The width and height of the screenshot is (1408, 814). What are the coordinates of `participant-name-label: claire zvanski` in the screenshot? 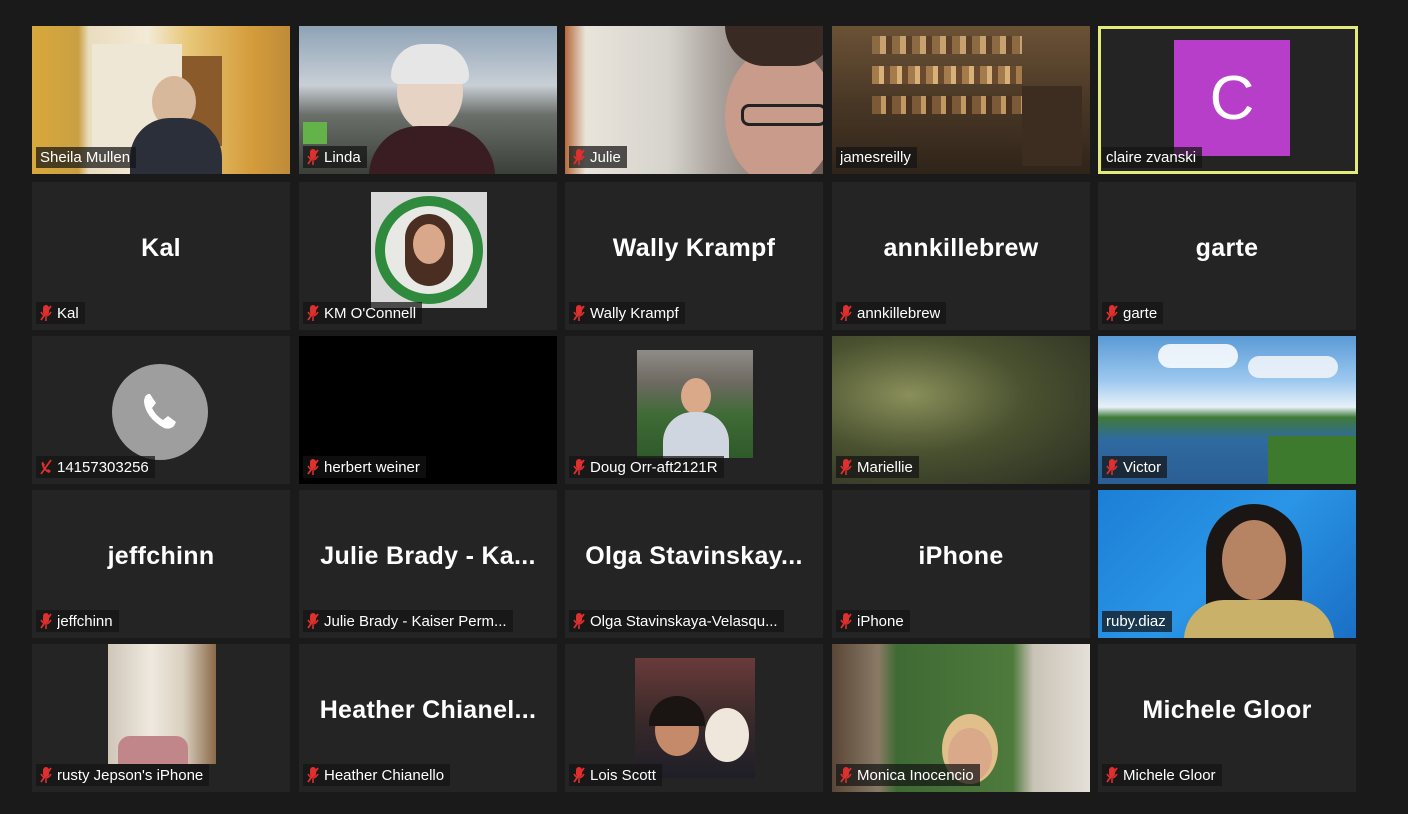 It's located at (1152, 157).